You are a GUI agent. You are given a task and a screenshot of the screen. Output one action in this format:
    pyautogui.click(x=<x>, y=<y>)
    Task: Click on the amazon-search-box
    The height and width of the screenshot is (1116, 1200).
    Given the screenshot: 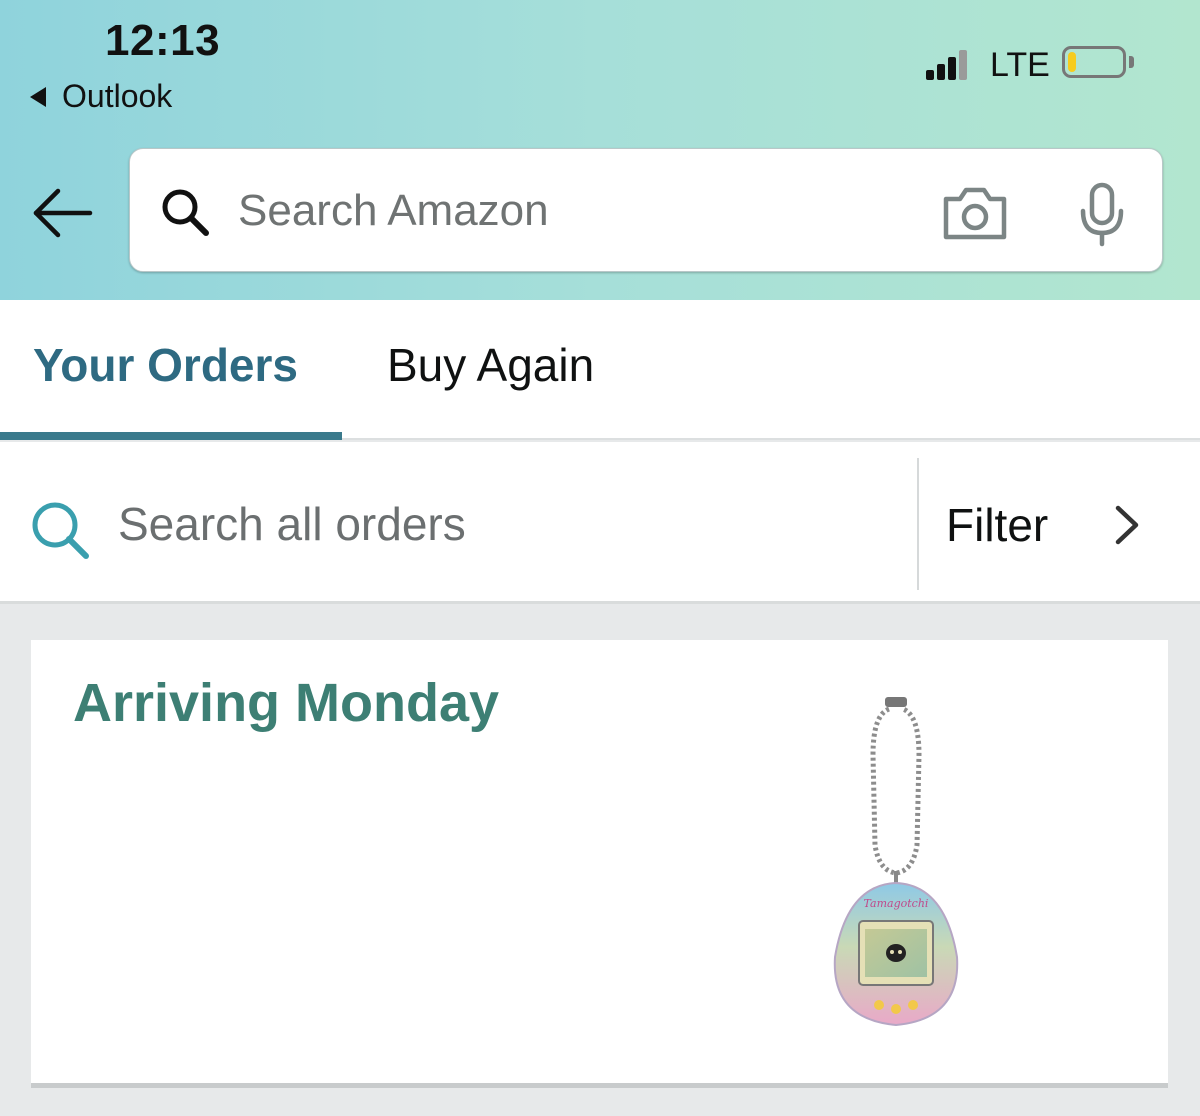 What is the action you would take?
    pyautogui.click(x=646, y=210)
    